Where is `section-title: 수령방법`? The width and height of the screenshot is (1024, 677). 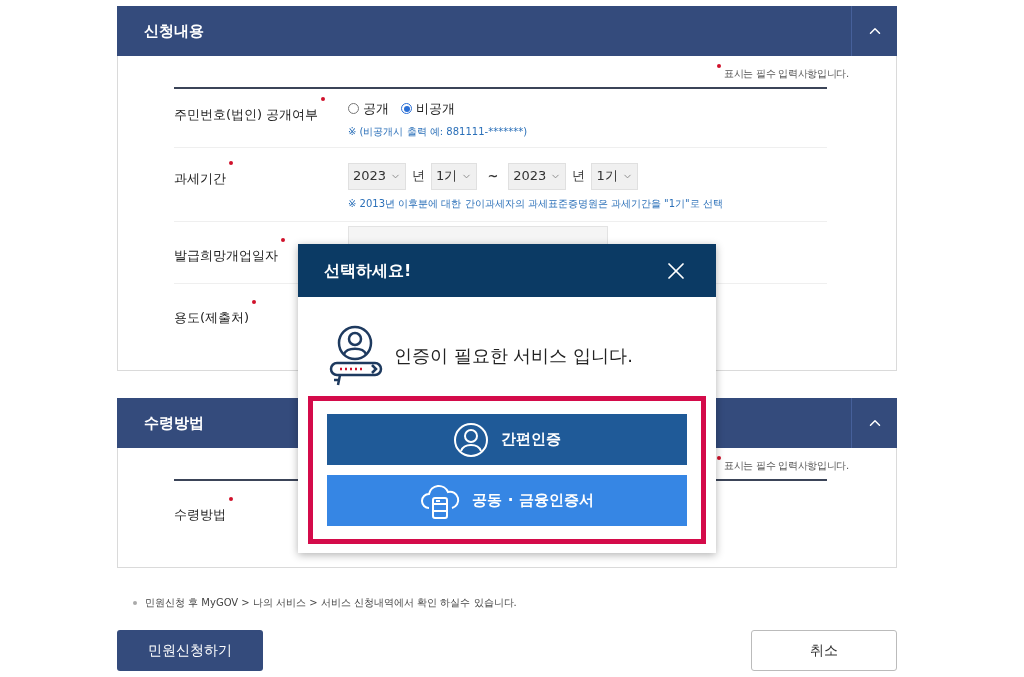 section-title: 수령방법 is located at coordinates (174, 423).